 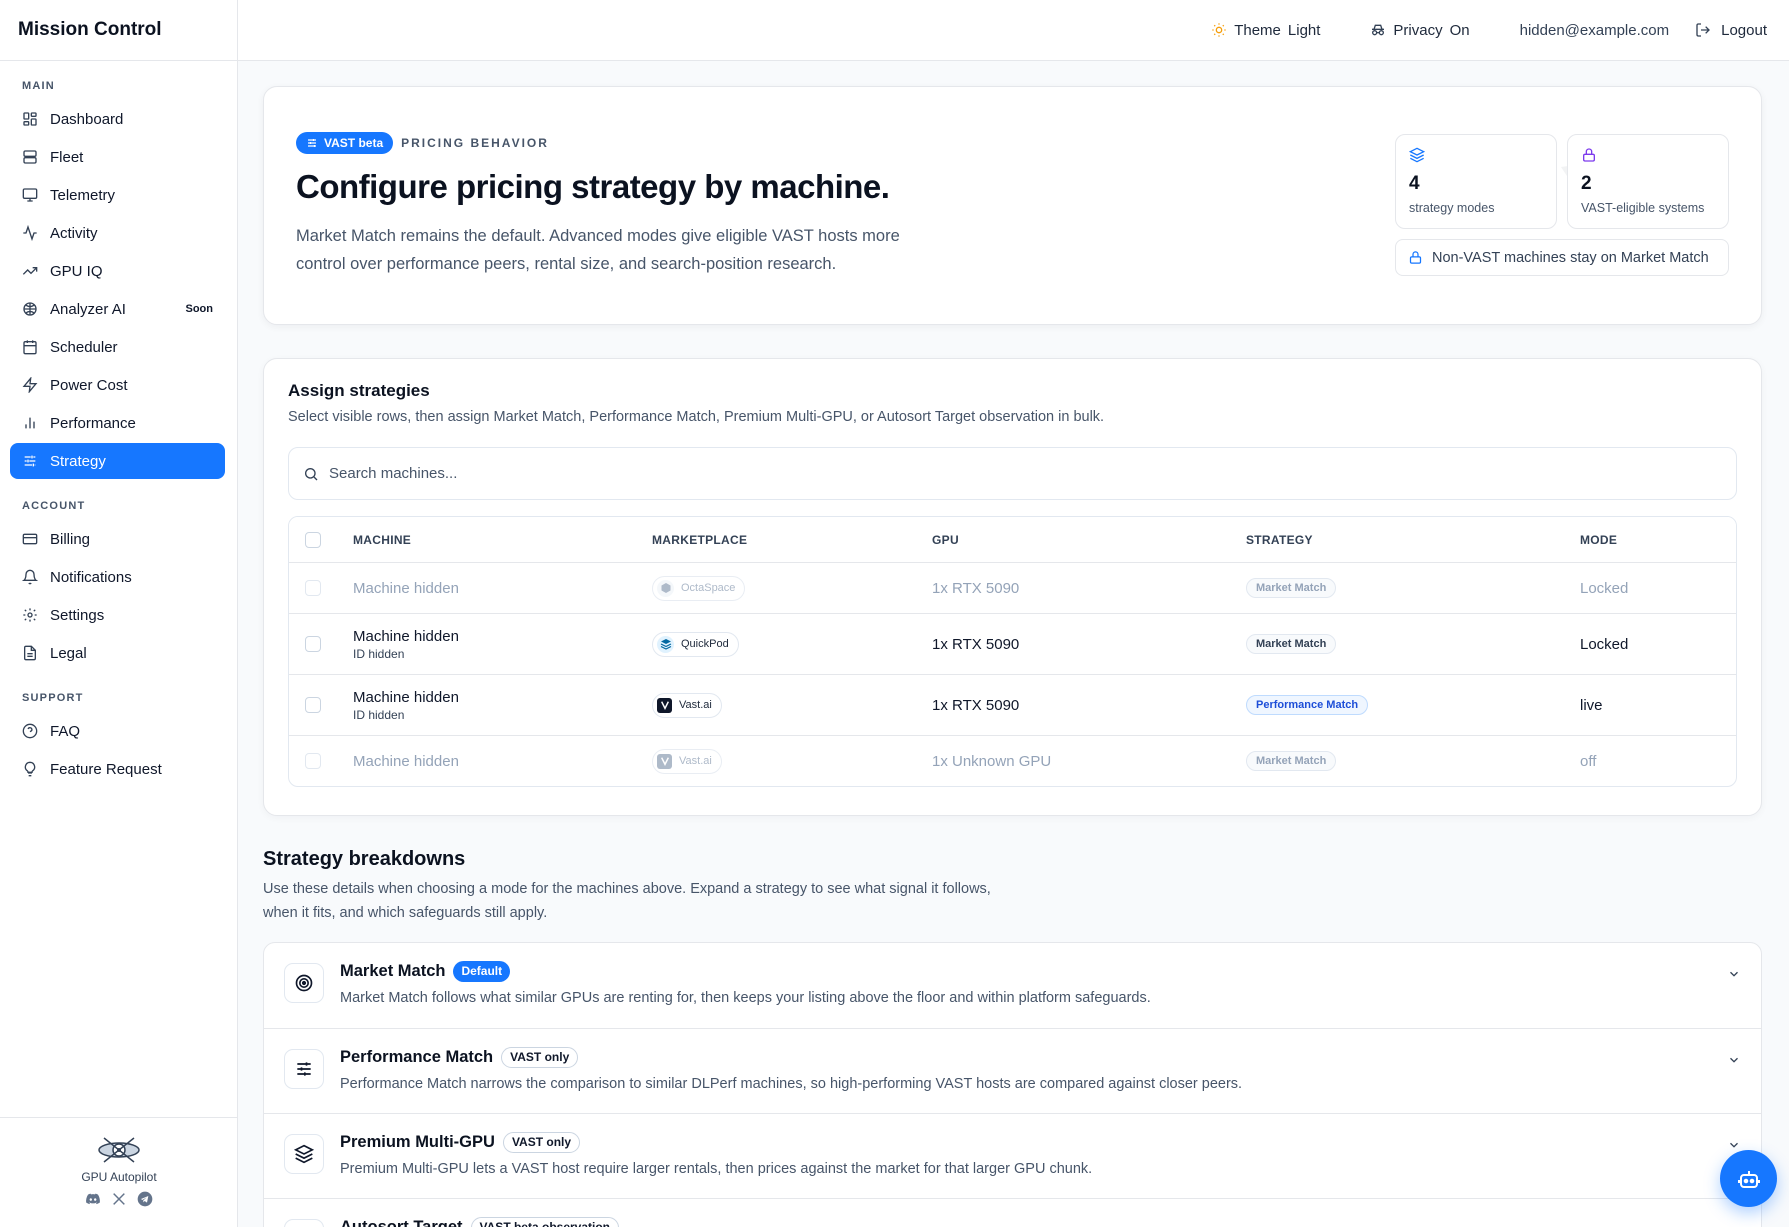 I want to click on vast-logo-icon, so click(x=664, y=705).